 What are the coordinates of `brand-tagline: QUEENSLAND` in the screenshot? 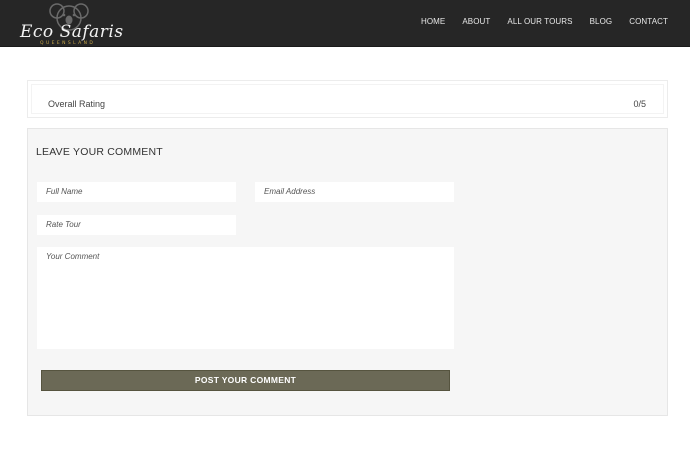 It's located at (68, 43).